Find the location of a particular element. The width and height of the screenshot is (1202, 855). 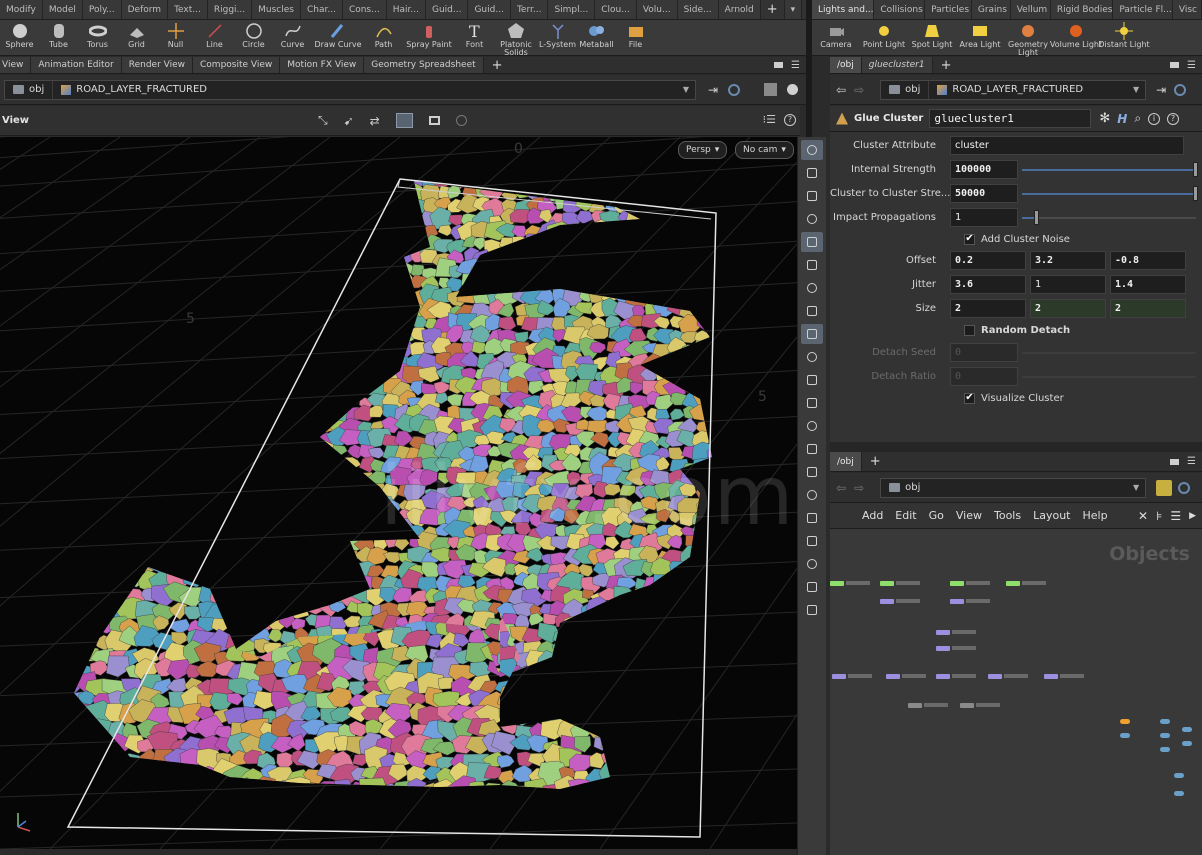

shelf-tab-grains: Grains is located at coordinates (991, 9).